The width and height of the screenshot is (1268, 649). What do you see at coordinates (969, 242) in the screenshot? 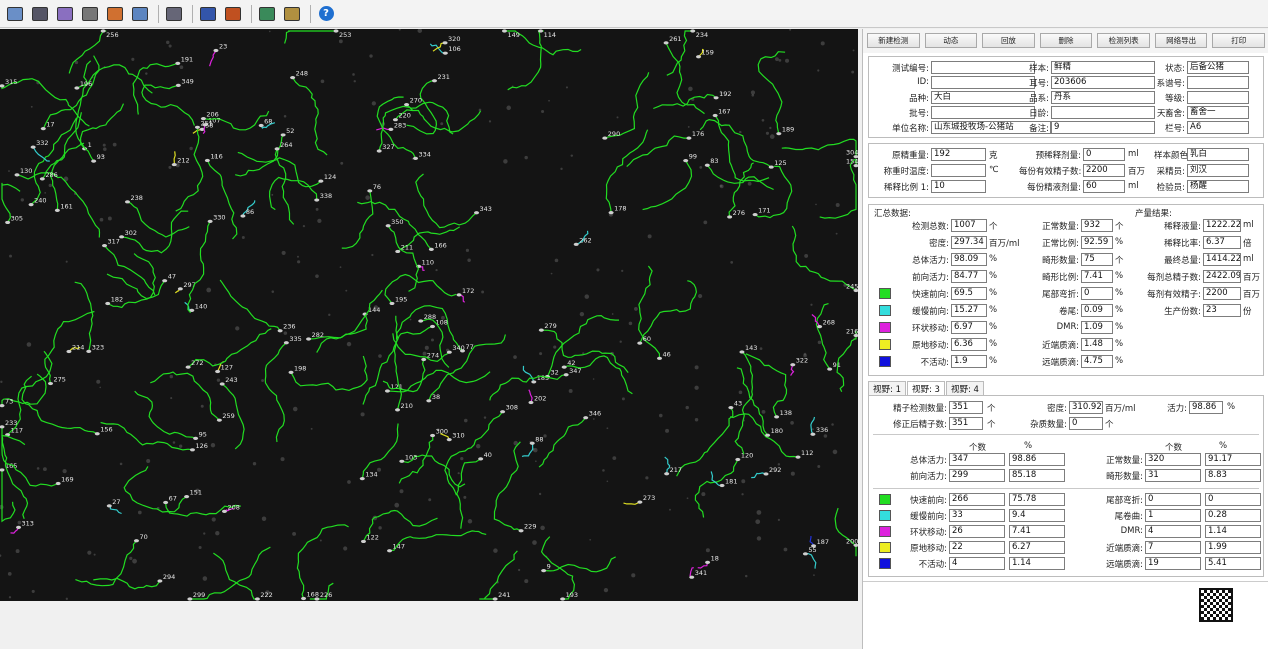
I see `summary-field: 297.34` at bounding box center [969, 242].